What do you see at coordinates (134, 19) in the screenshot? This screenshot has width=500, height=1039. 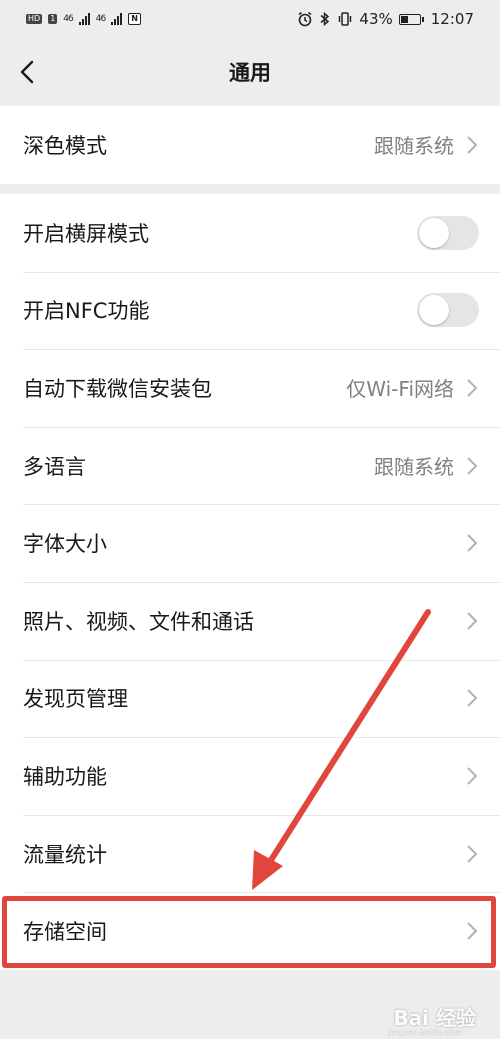 I see `nfc-icon: N` at bounding box center [134, 19].